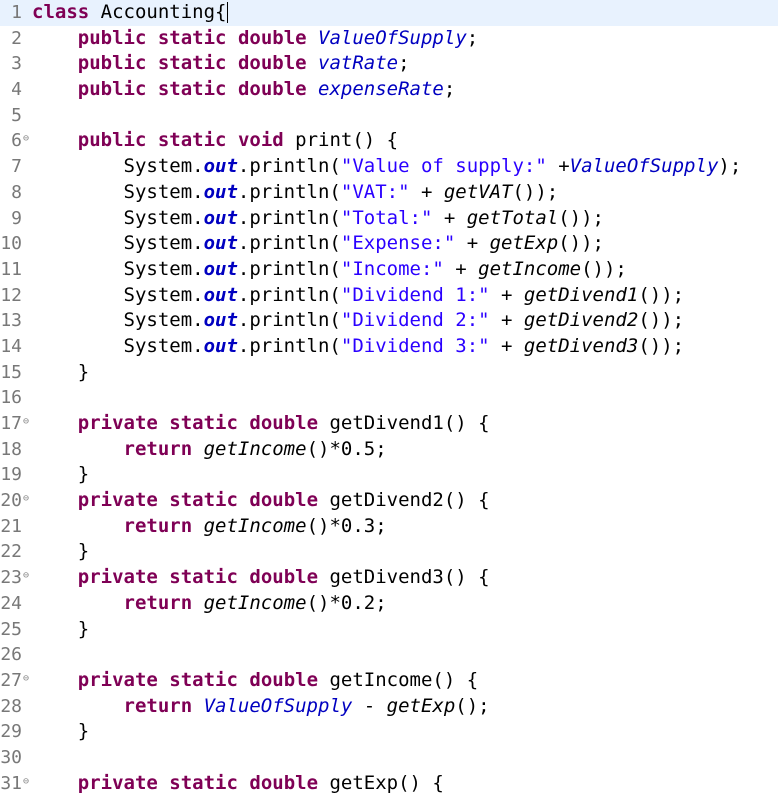  What do you see at coordinates (11, 629) in the screenshot?
I see `line-number: 25` at bounding box center [11, 629].